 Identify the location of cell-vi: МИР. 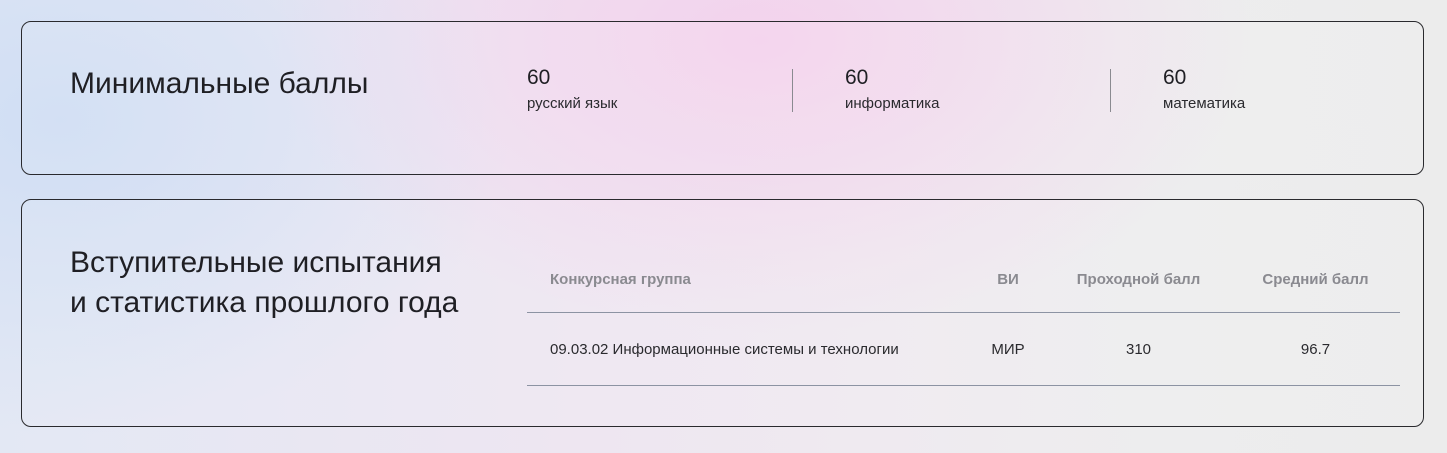
(1008, 349).